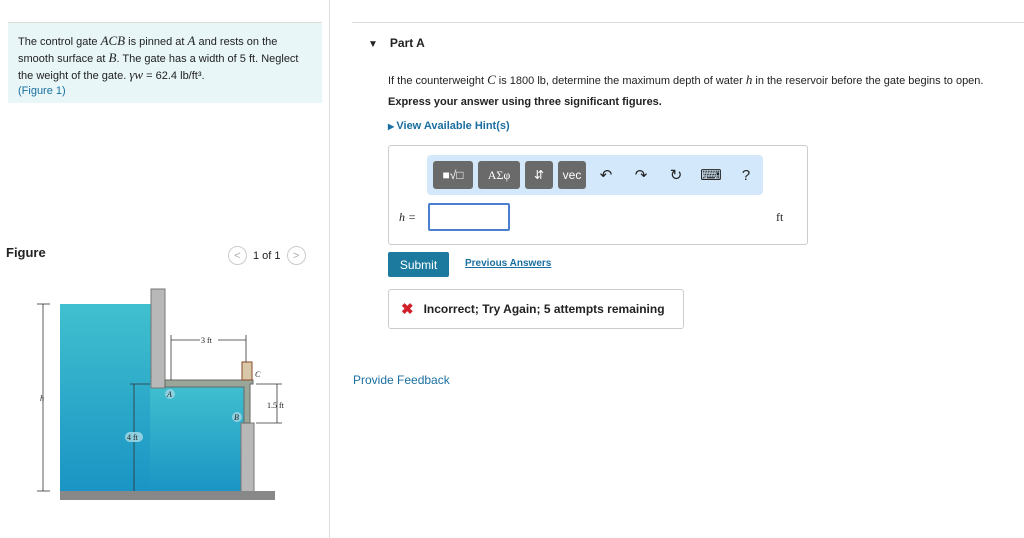 The image size is (1024, 538). I want to click on x-icon: ✖, so click(407, 309).